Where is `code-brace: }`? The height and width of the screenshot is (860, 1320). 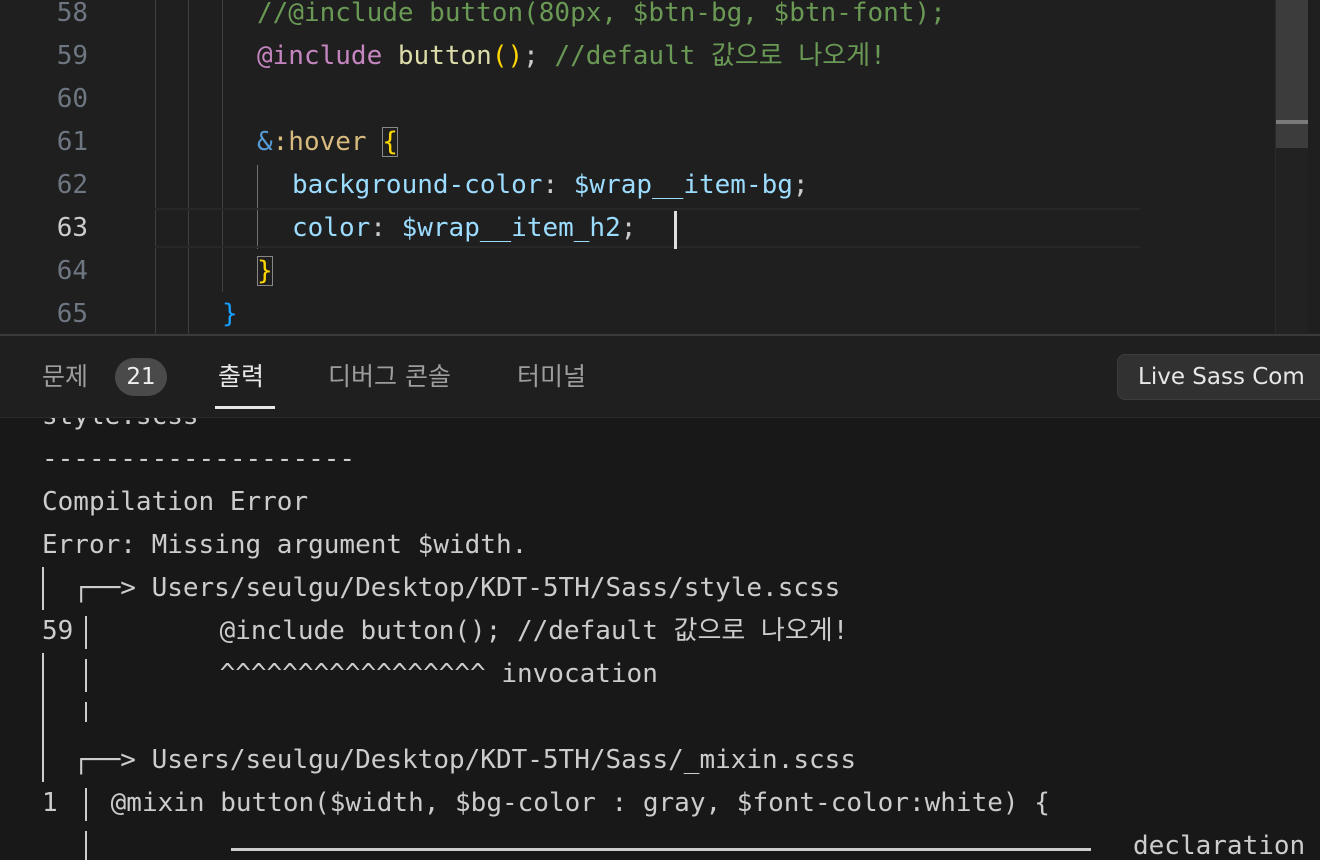
code-brace: } is located at coordinates (230, 314).